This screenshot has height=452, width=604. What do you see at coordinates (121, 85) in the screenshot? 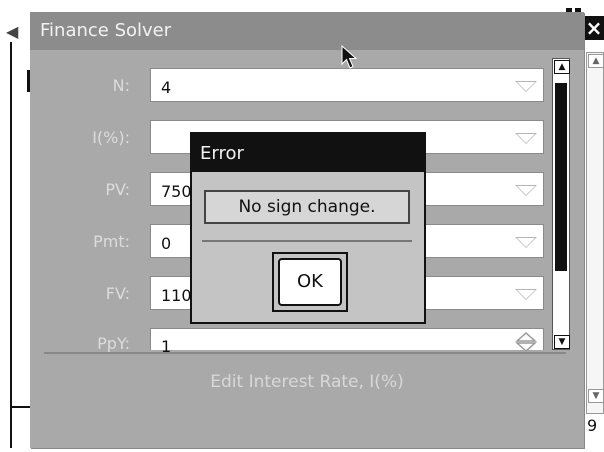
I see `label-n: N:` at bounding box center [121, 85].